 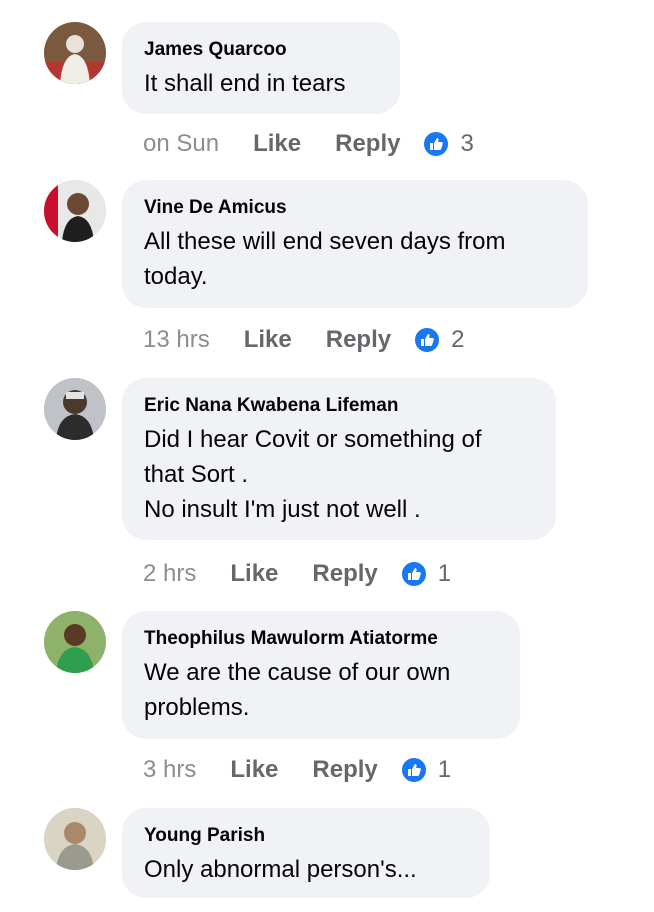 I want to click on comment-author: Eric Nana Kwabena Lifeman, so click(x=339, y=406).